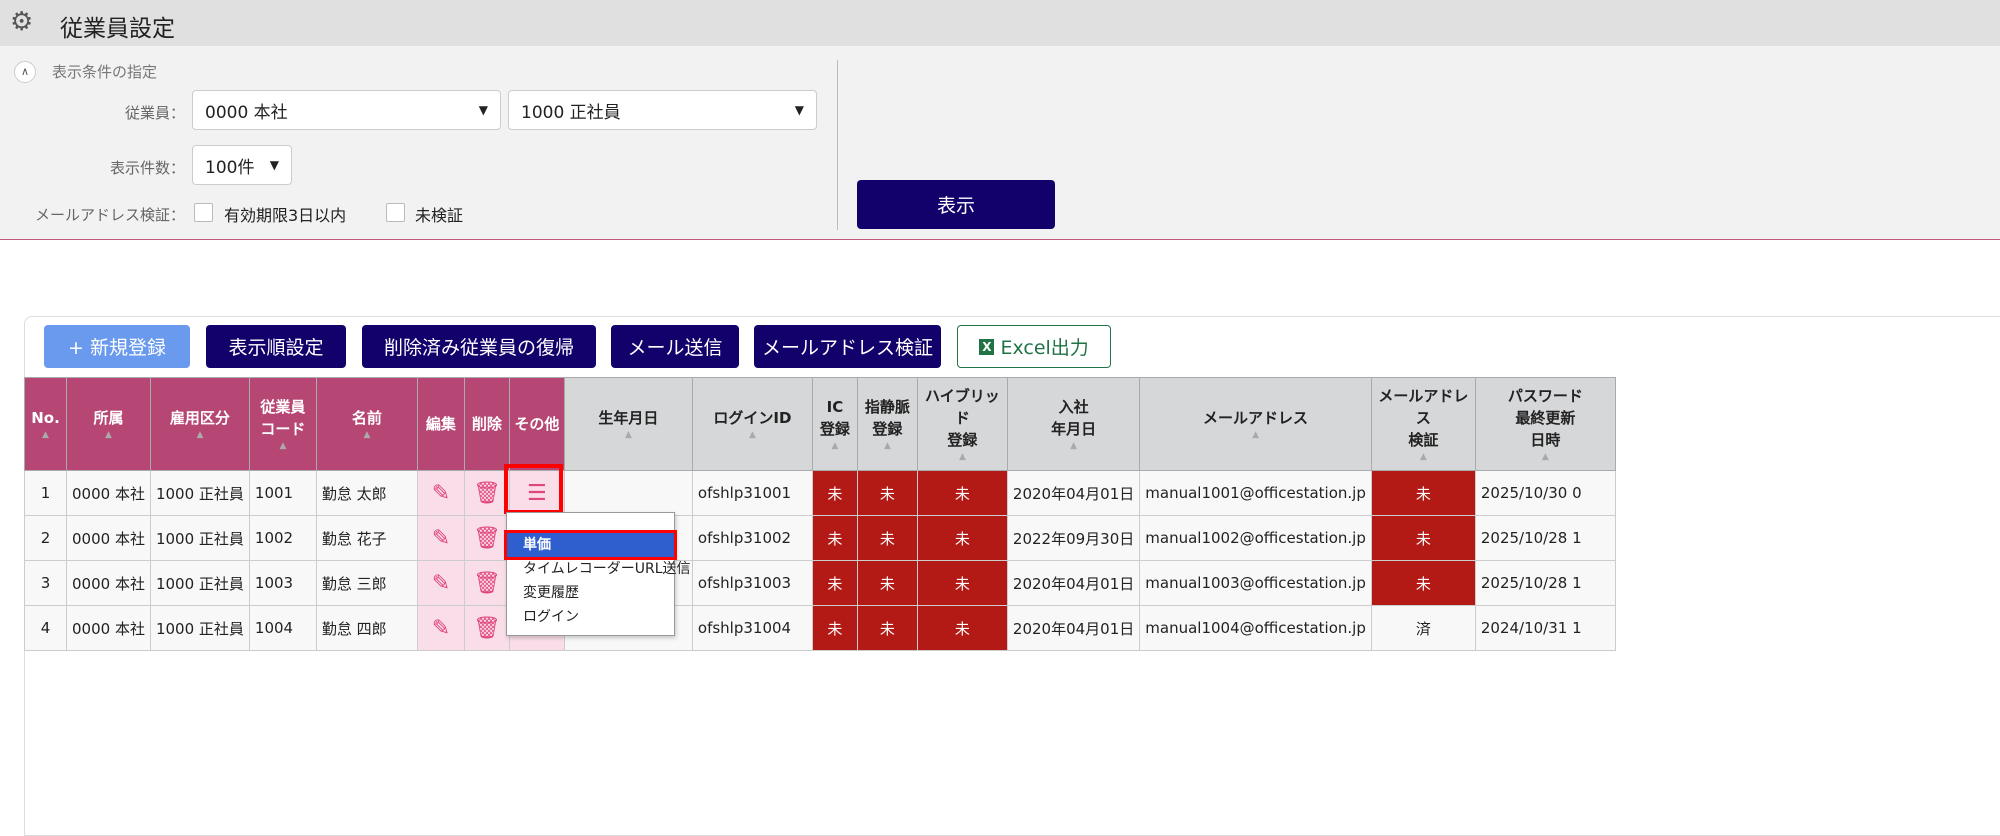 The image size is (2000, 836). Describe the element at coordinates (1255, 538) in the screenshot. I see `cell-email: manual1002@officestation.jp` at that location.